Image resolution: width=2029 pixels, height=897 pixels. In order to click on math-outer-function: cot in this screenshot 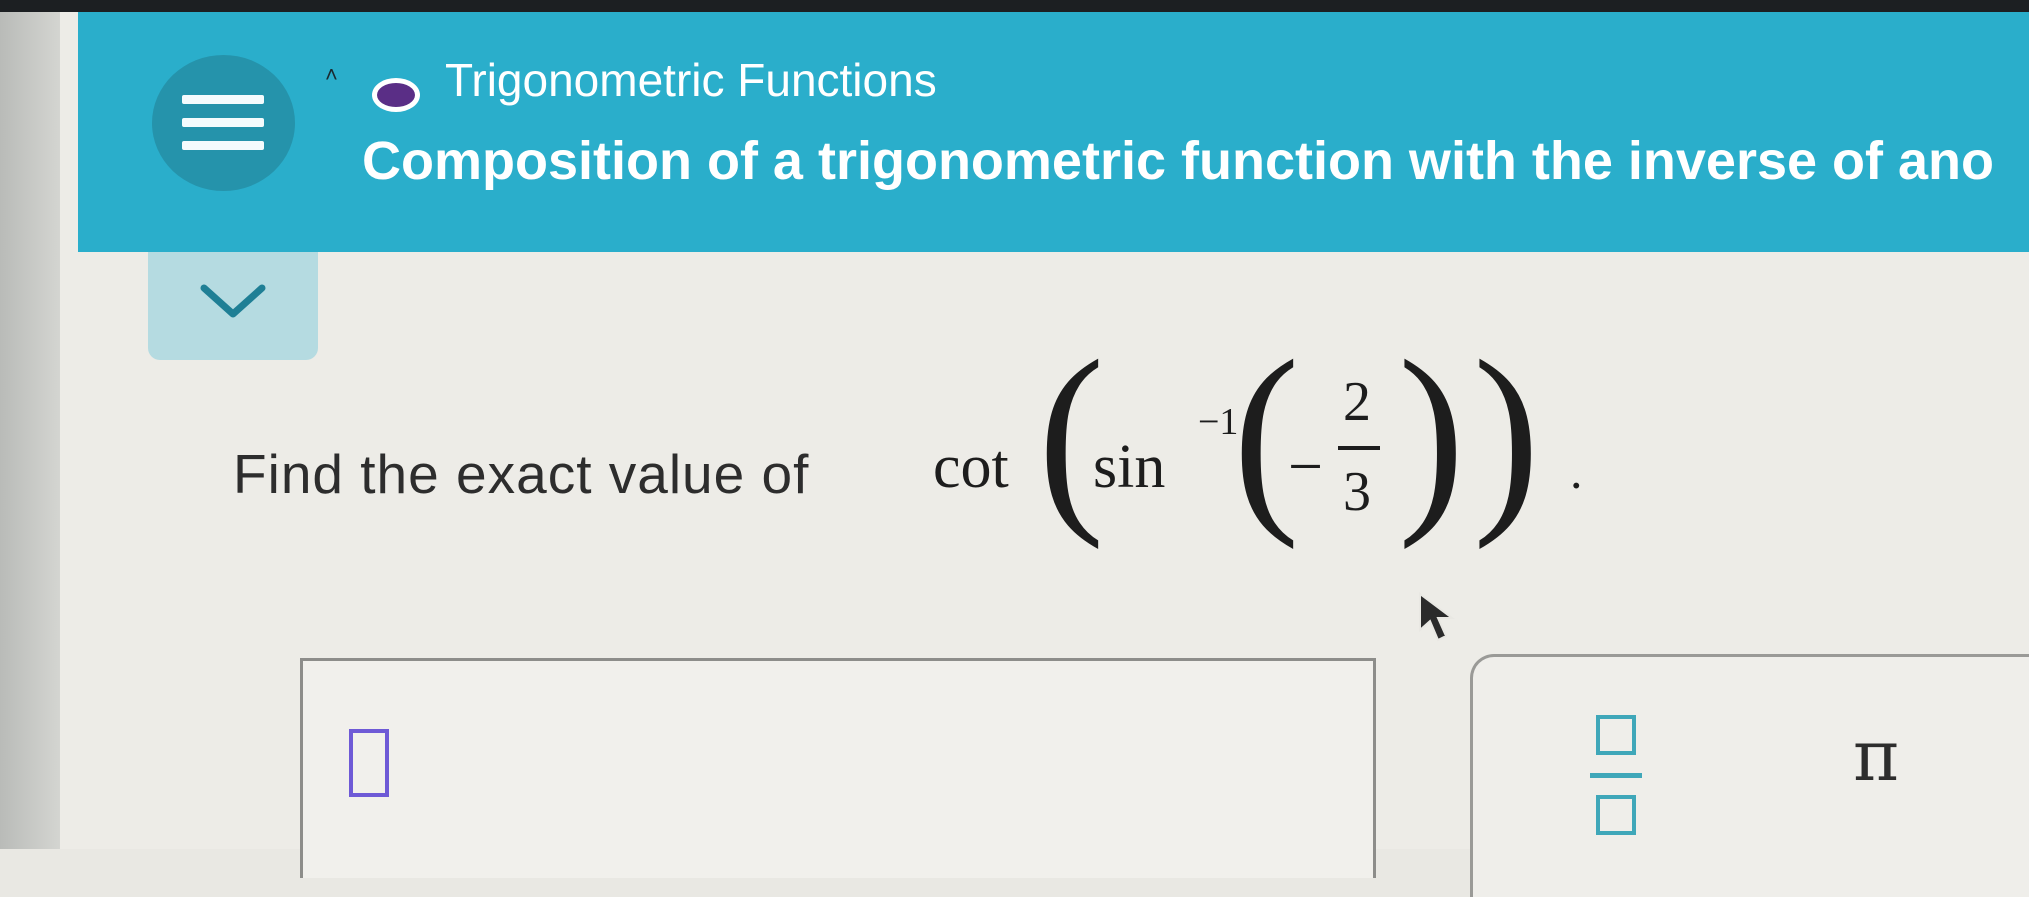, I will do `click(971, 467)`.